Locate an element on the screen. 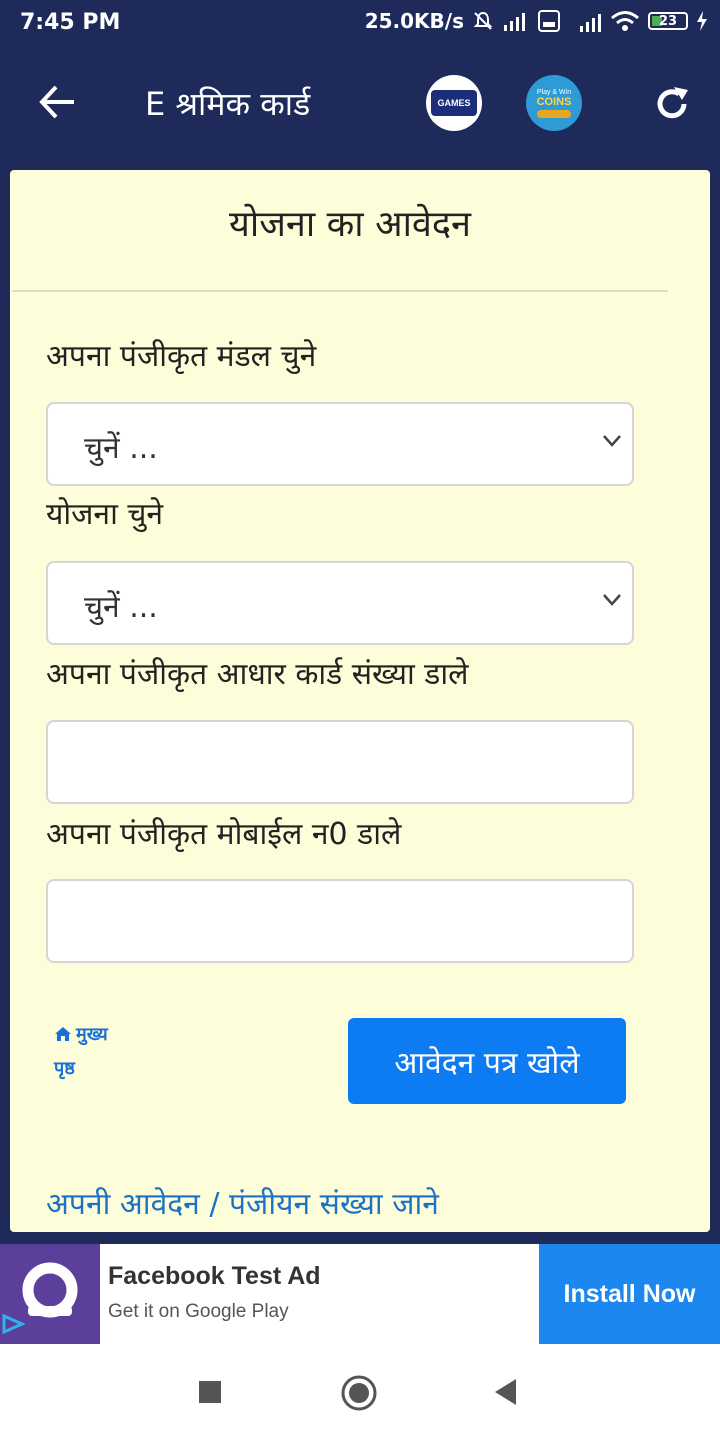 The height and width of the screenshot is (1440, 720). home-link-line2: पृष्ठ is located at coordinates (64, 1068).